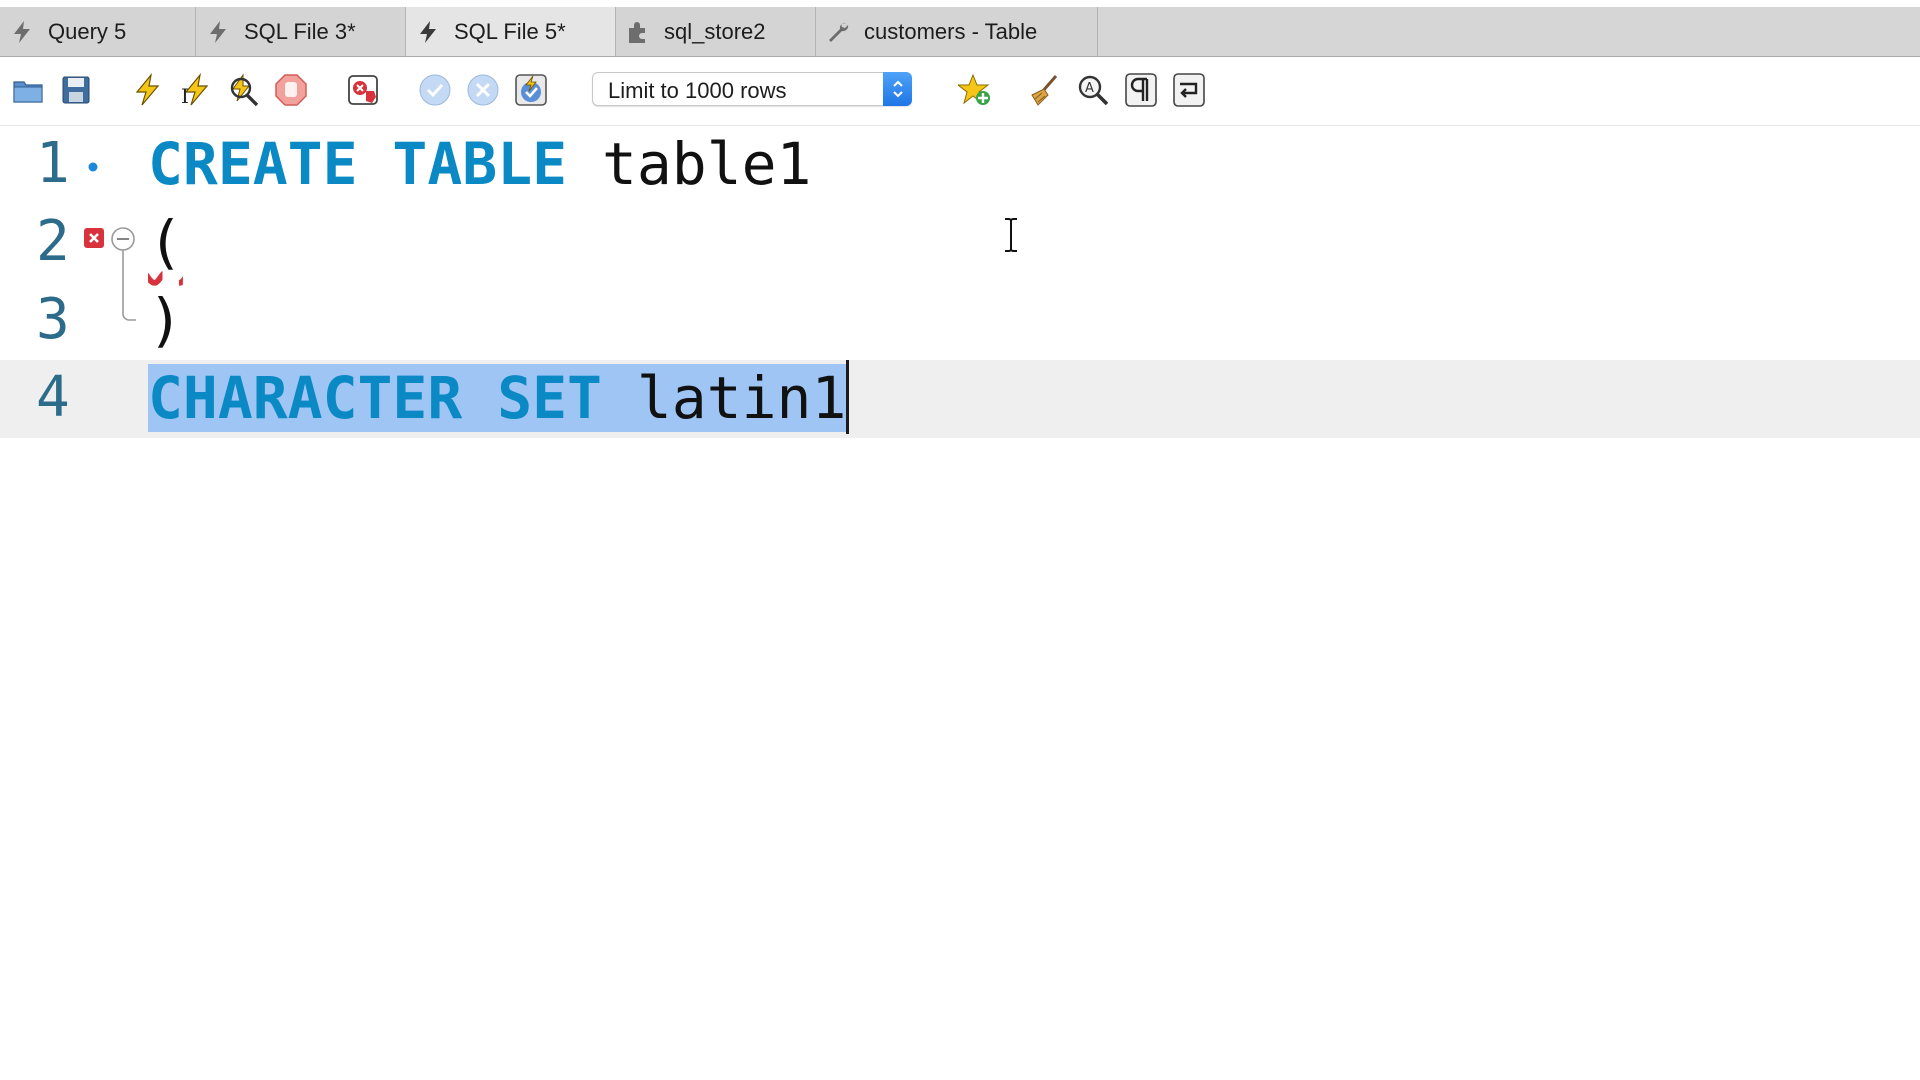 This screenshot has width=1920, height=1080. I want to click on line-number: 2, so click(53, 241).